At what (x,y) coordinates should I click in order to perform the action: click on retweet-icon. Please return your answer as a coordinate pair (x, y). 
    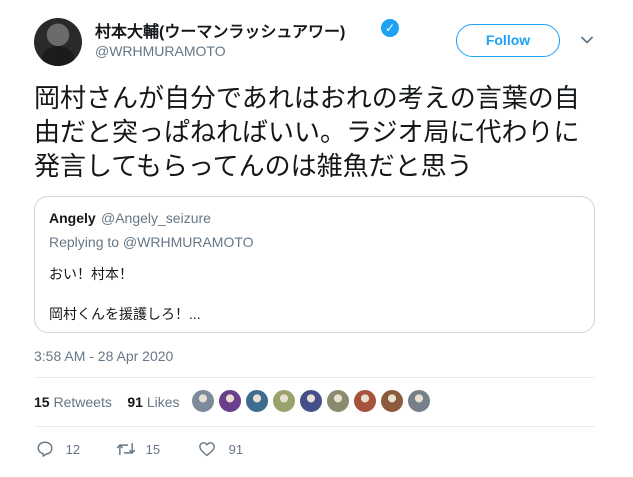
    Looking at the image, I should click on (126, 449).